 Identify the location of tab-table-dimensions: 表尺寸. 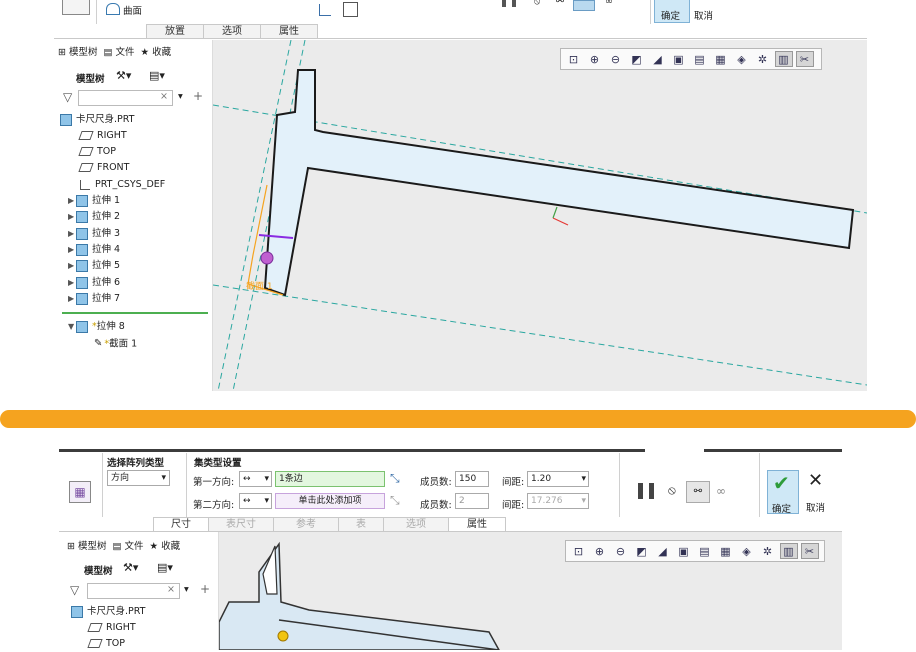
(241, 524).